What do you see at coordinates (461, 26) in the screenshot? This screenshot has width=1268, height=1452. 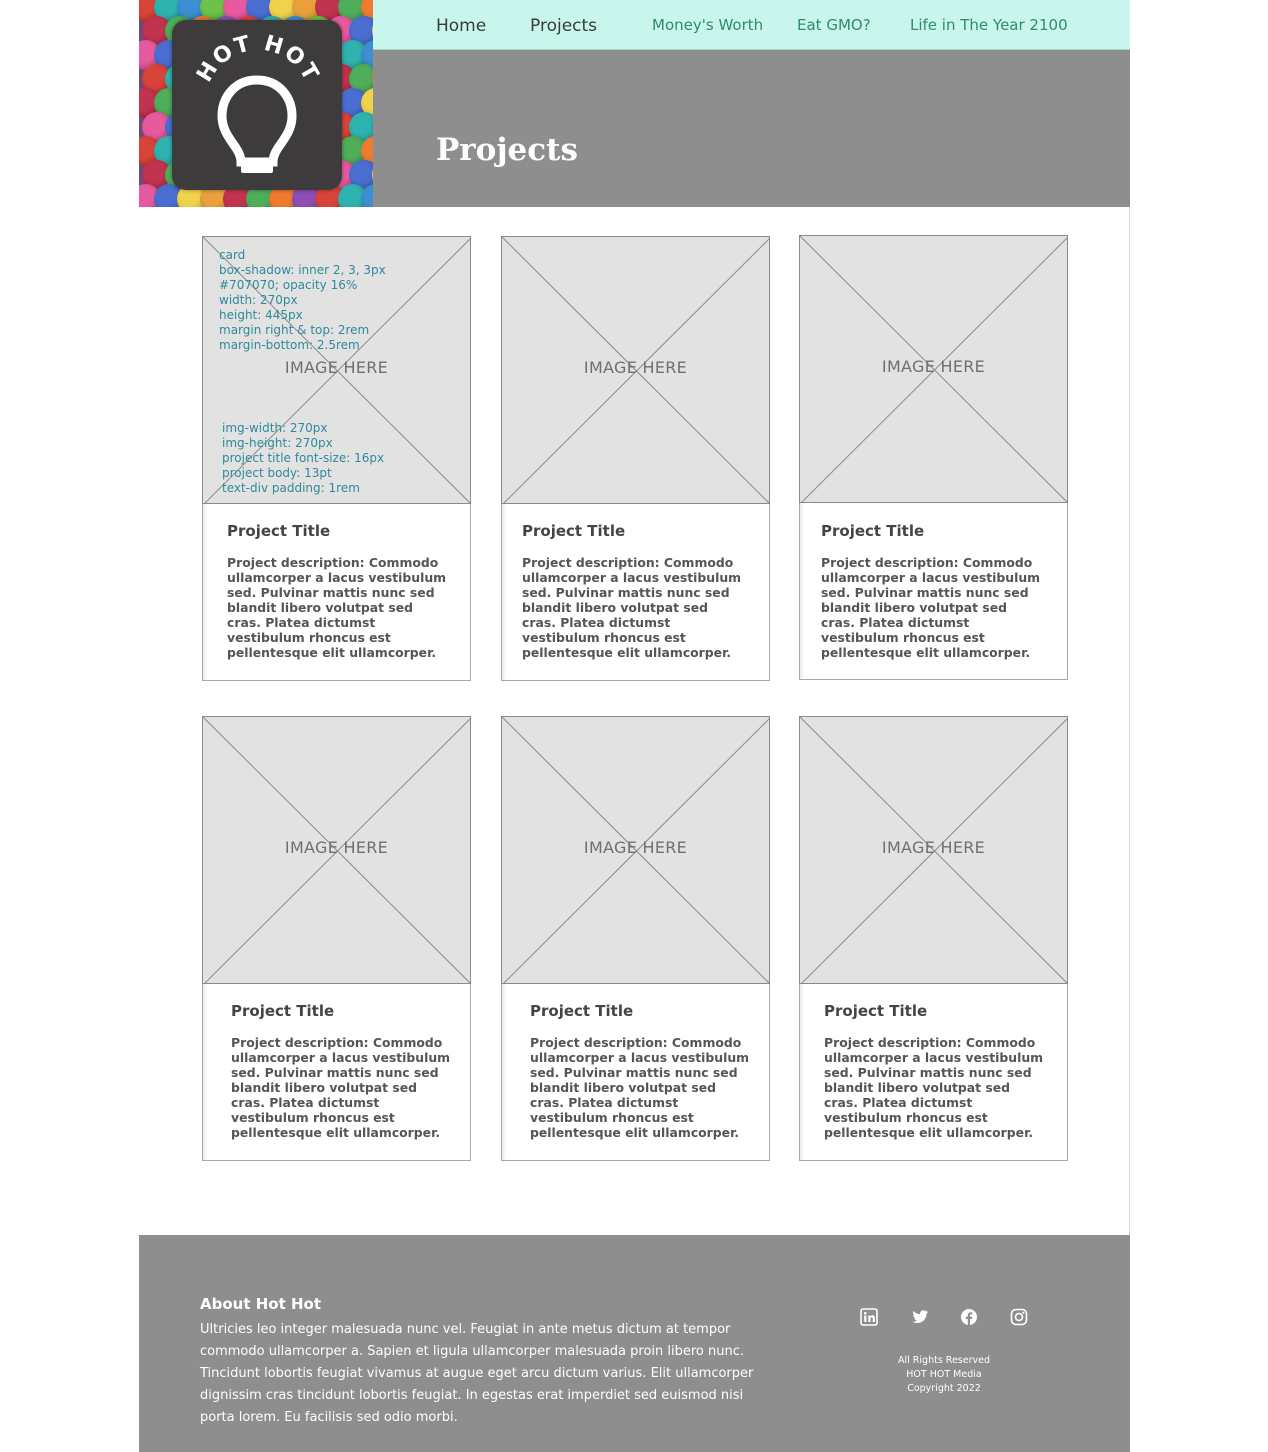 I see `nav-home: Home` at bounding box center [461, 26].